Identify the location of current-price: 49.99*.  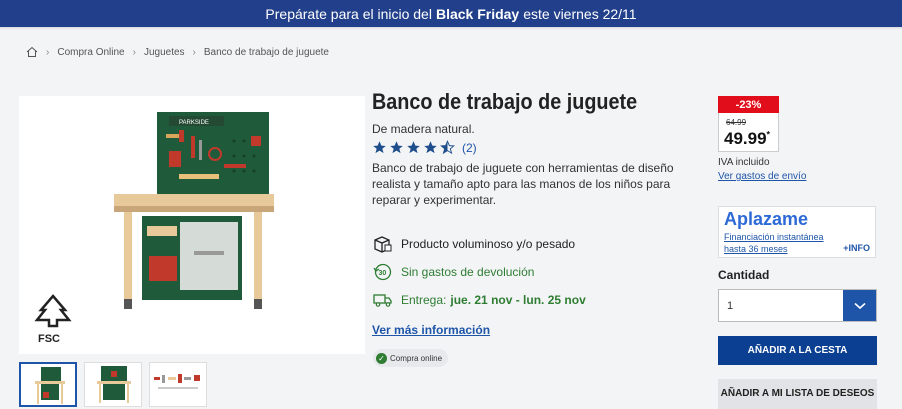
(747, 139).